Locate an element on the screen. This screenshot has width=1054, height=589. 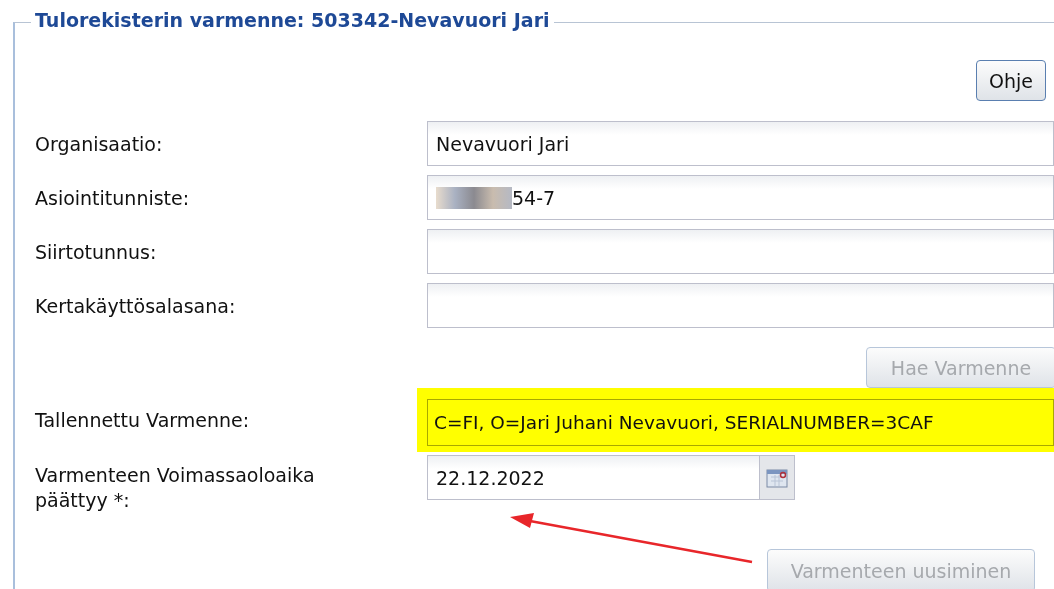
certificate-field: C=FI, O=Jari Juhani Nevavuori, SERIALNUMBER=3CAF is located at coordinates (740, 422).